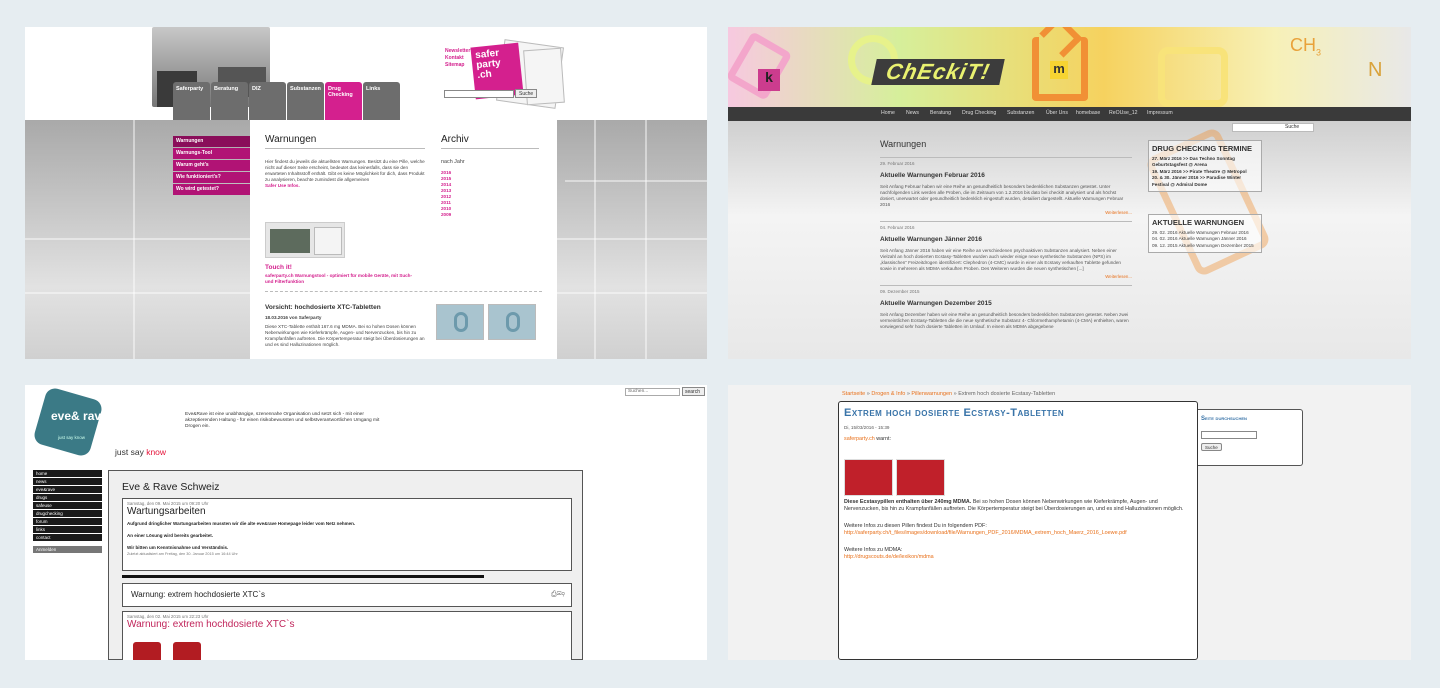  Describe the element at coordinates (888, 394) in the screenshot. I see `breadcrumb-link: Drogen & Info` at that location.